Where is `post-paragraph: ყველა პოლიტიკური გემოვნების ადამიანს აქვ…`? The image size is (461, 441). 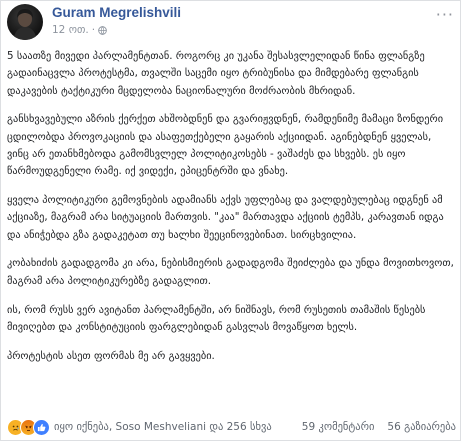 post-paragraph: ყველა პოლიტიკური გემოვნების ადამიანს აქვ… is located at coordinates (225, 217).